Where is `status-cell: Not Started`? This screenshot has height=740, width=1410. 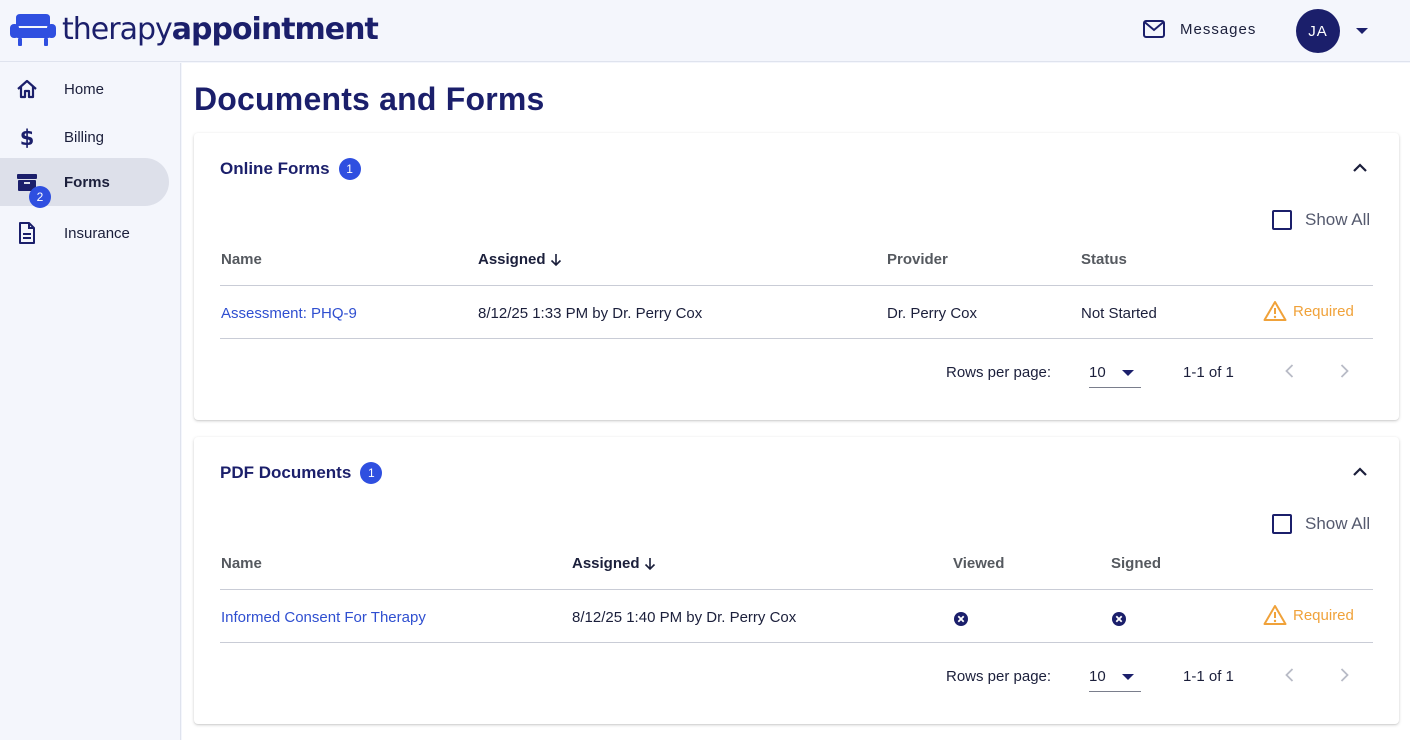
status-cell: Not Started is located at coordinates (1119, 313).